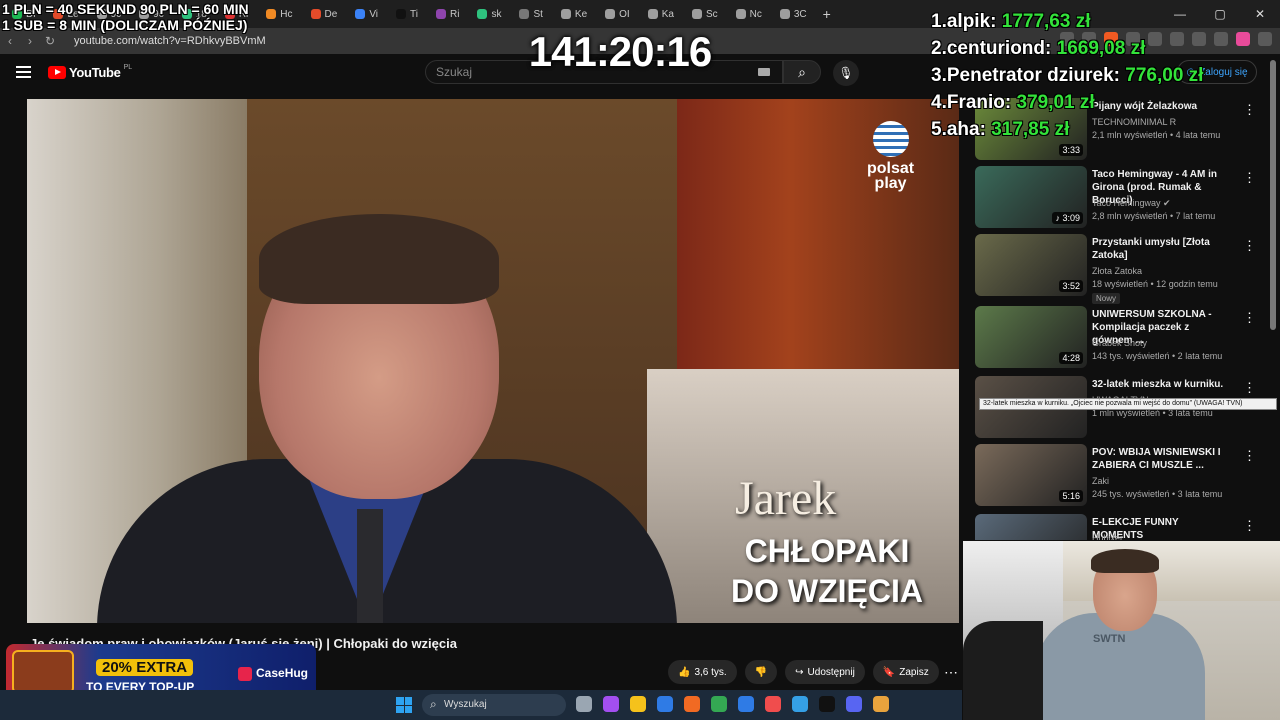 Image resolution: width=1280 pixels, height=720 pixels. Describe the element at coordinates (1125, 561) in the screenshot. I see `webcam-person-hair` at that location.